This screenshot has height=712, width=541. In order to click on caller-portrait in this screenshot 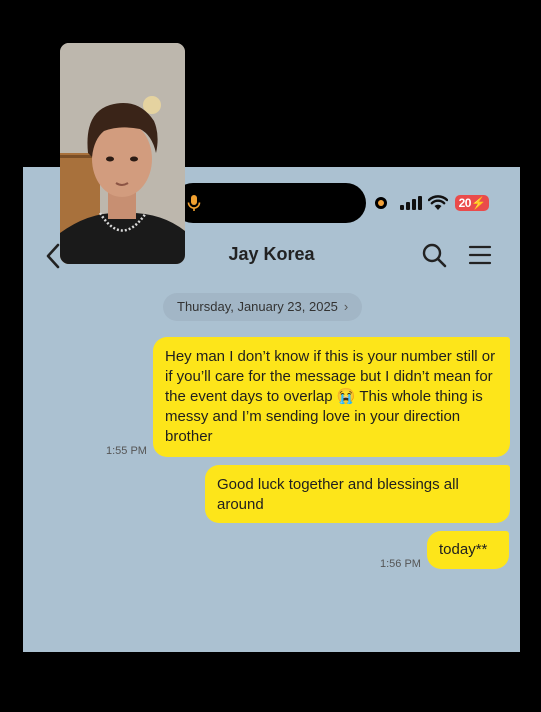, I will do `click(122, 153)`.